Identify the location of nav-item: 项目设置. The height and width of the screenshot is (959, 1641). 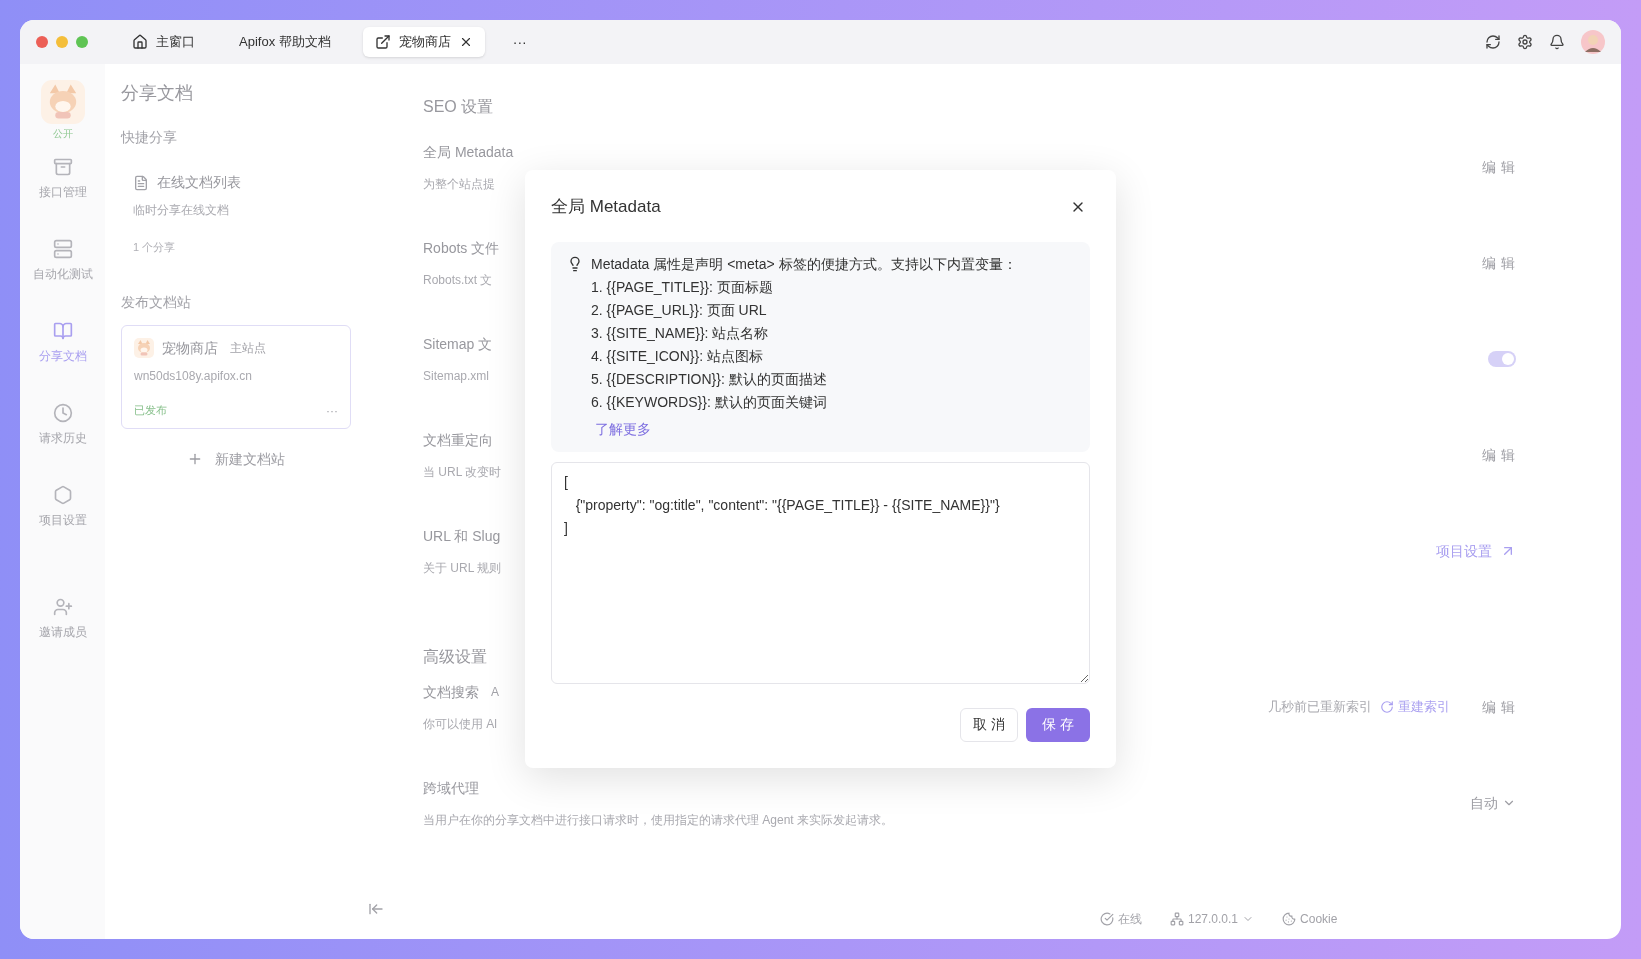
(62, 507).